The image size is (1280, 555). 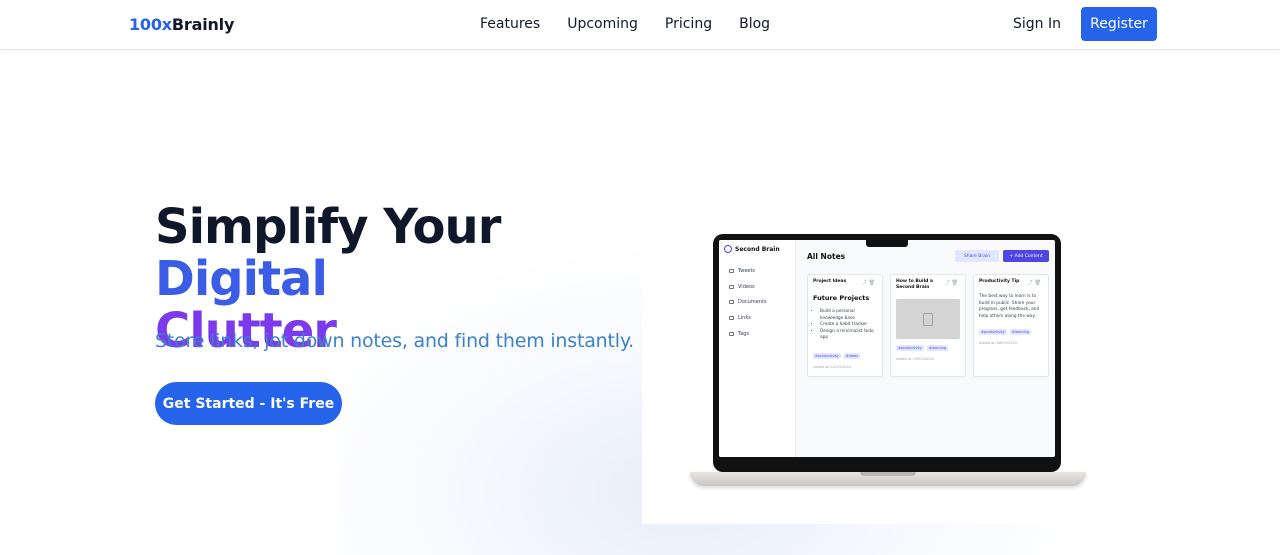 I want to click on sidebar-label: Tags, so click(x=744, y=334).